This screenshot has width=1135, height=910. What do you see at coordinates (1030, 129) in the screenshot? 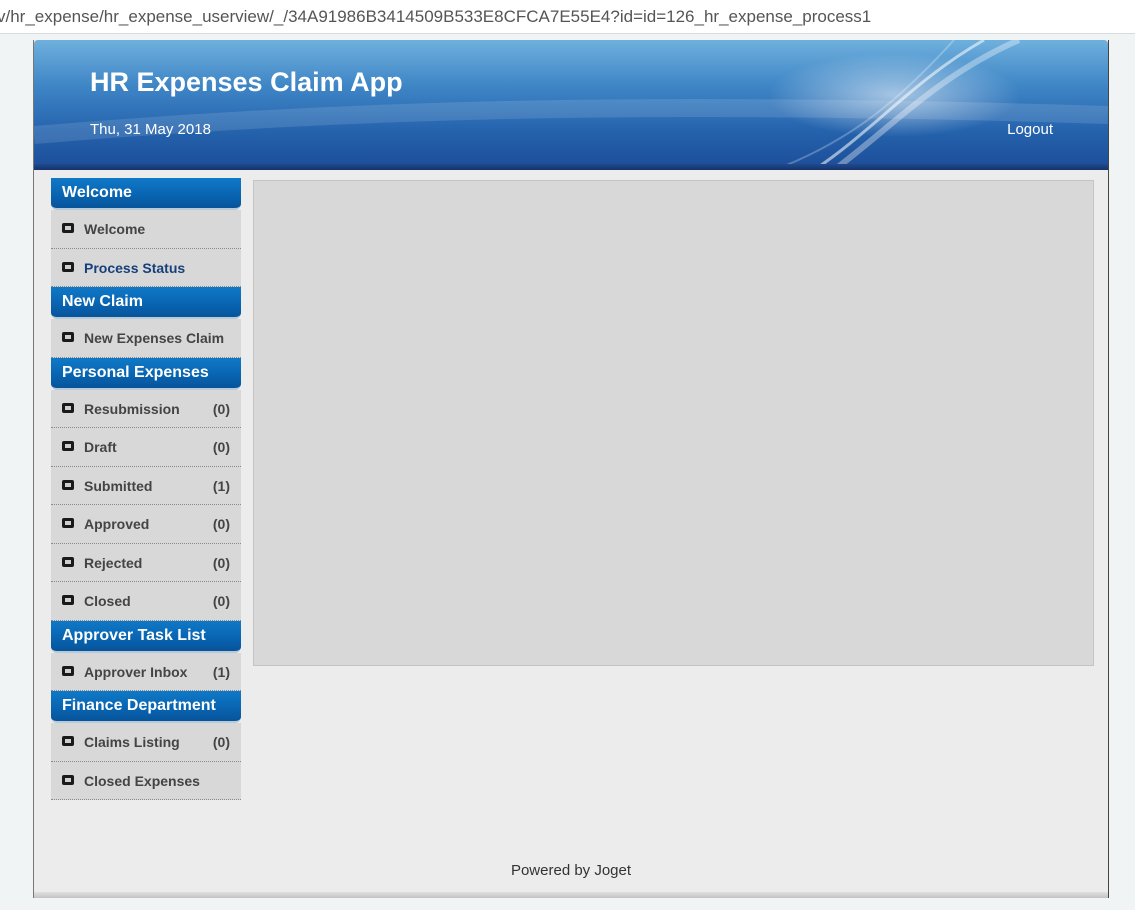
I see `logout-link: Logout` at bounding box center [1030, 129].